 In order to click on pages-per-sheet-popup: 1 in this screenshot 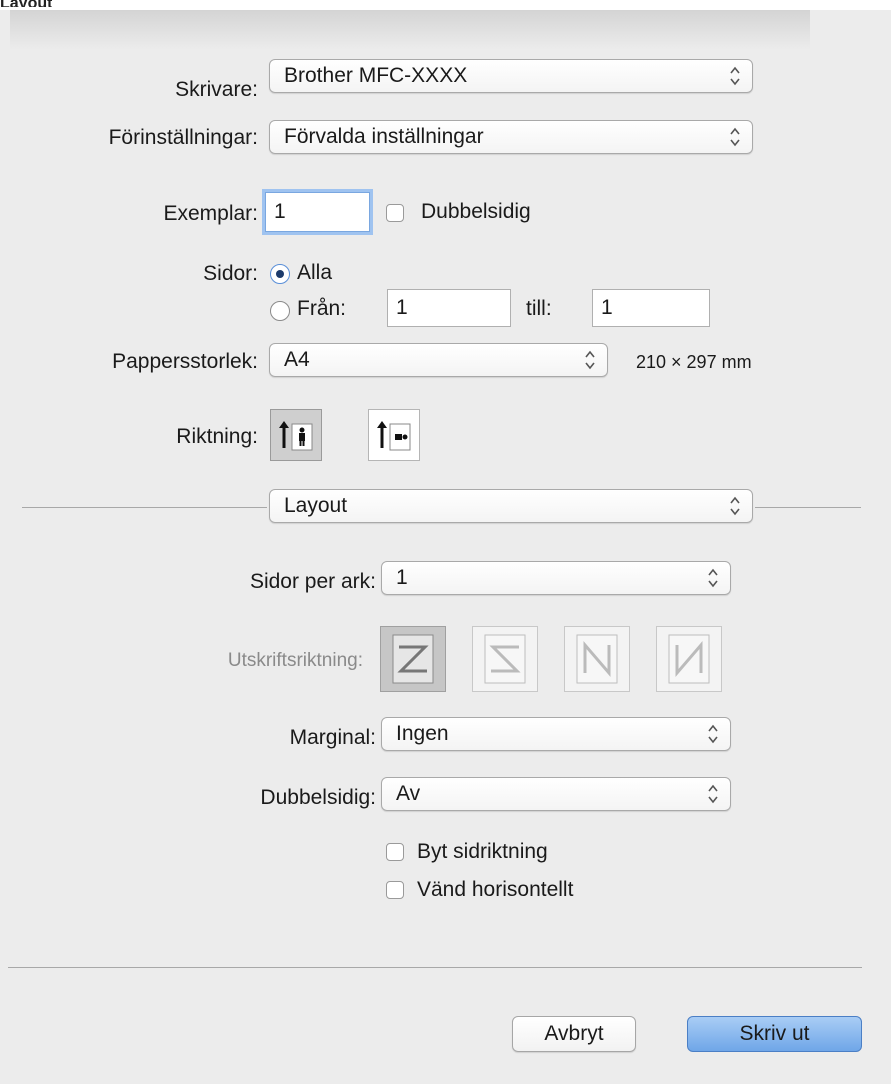, I will do `click(556, 578)`.